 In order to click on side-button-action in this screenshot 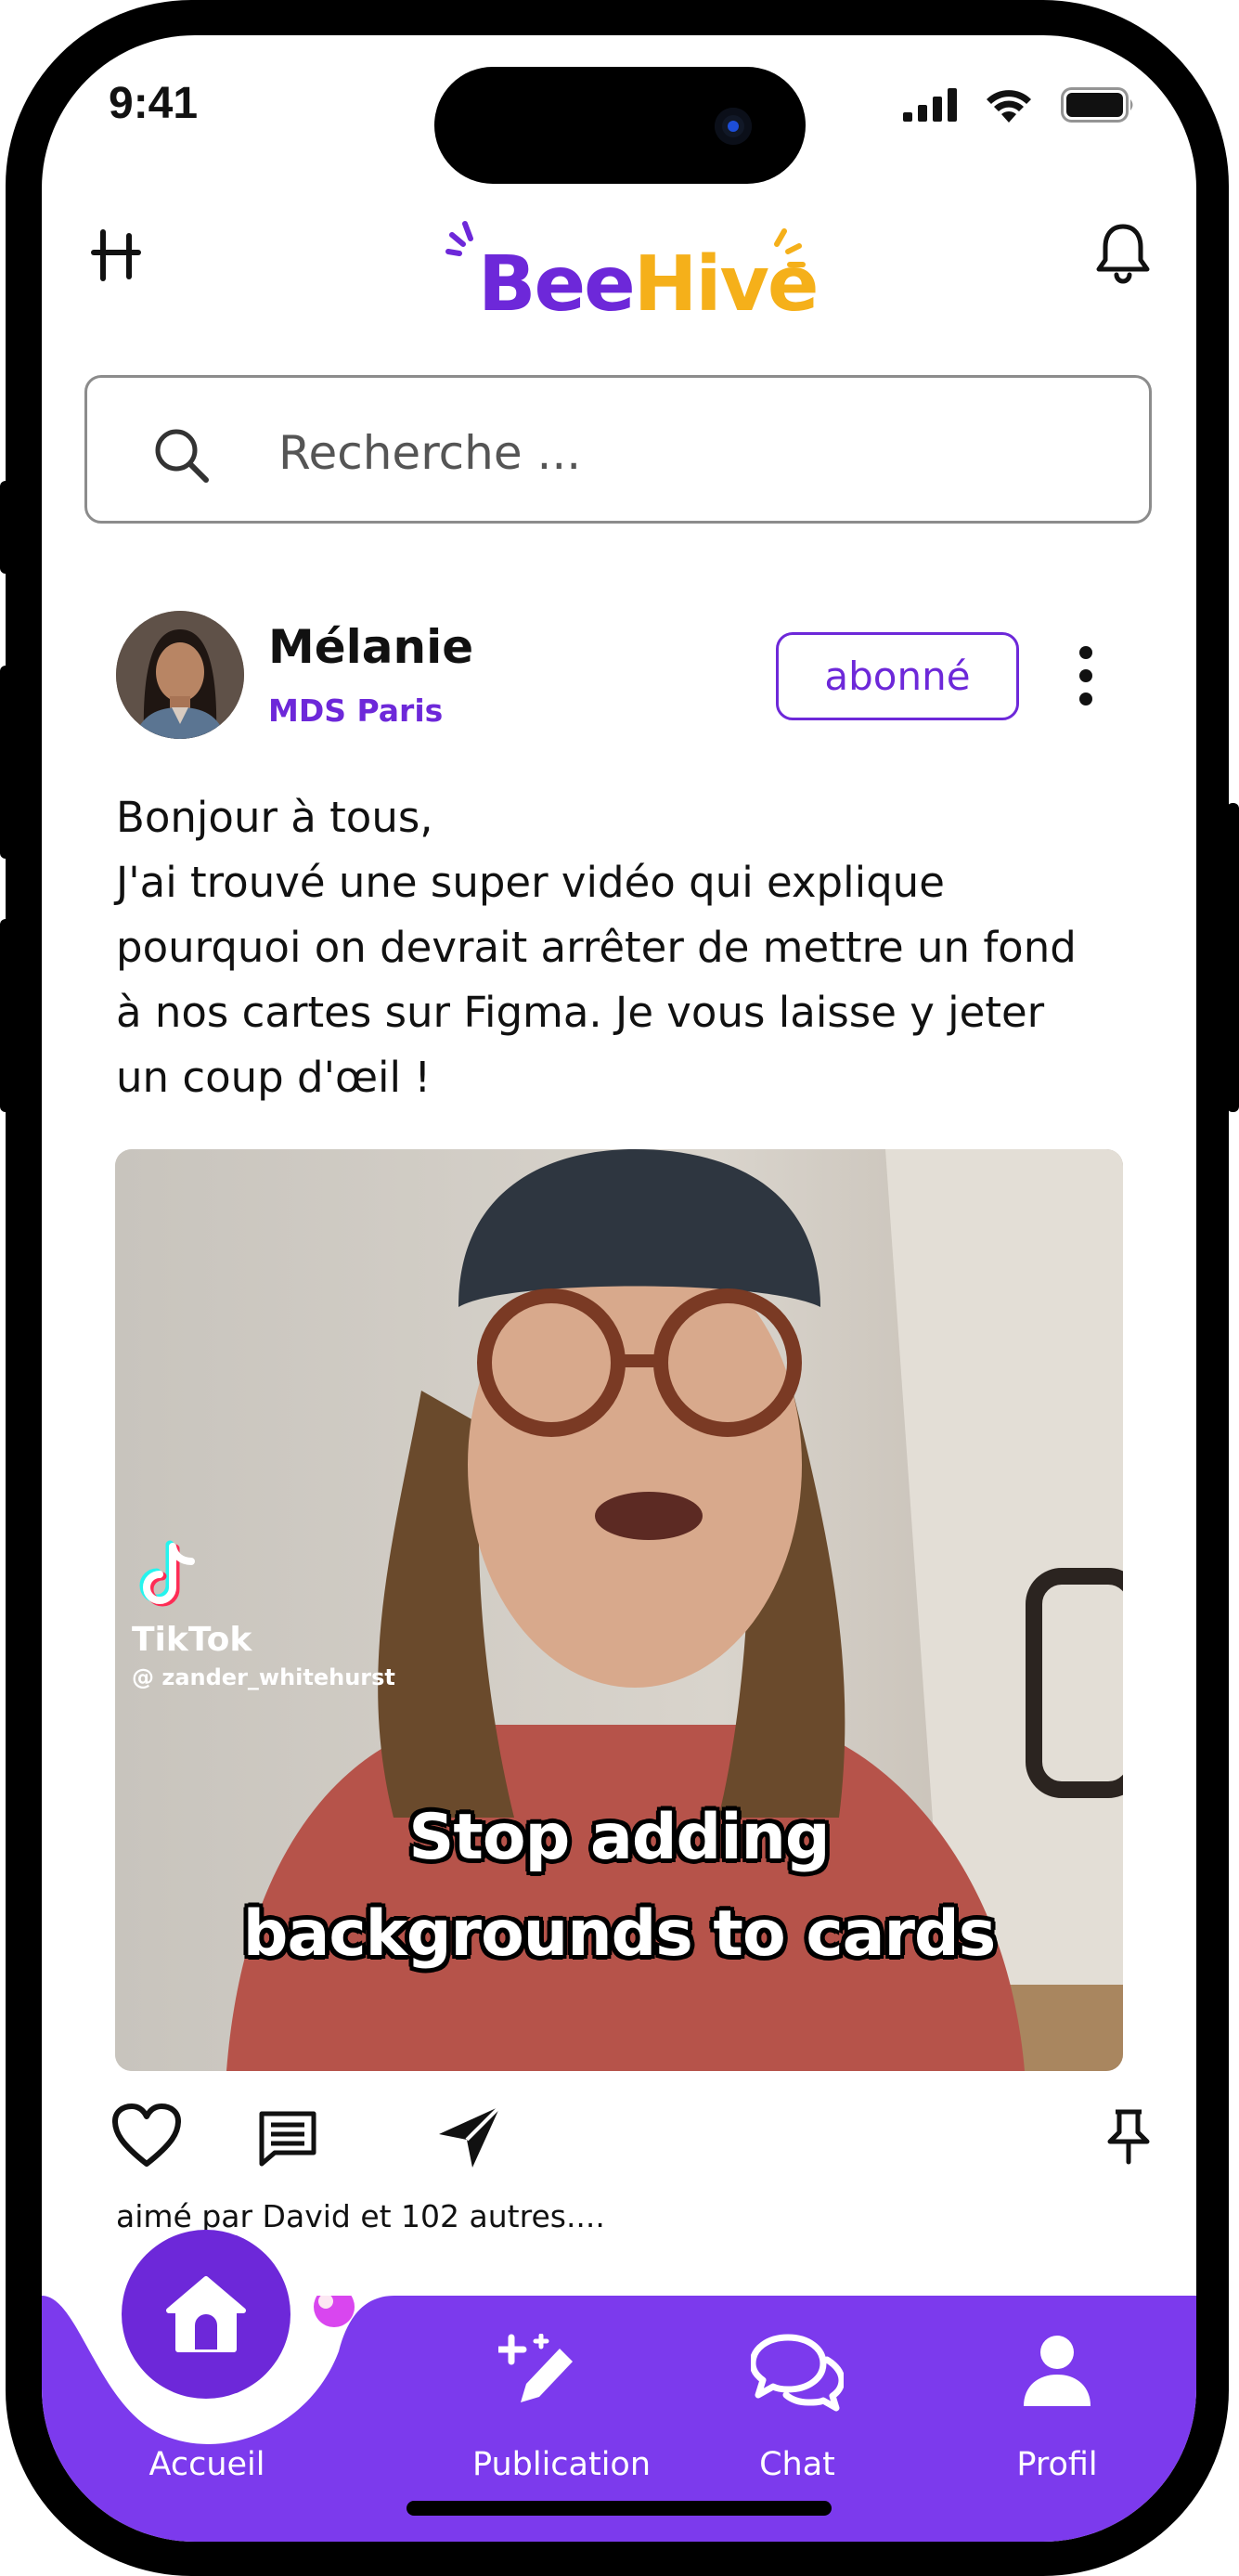, I will do `click(5, 527)`.